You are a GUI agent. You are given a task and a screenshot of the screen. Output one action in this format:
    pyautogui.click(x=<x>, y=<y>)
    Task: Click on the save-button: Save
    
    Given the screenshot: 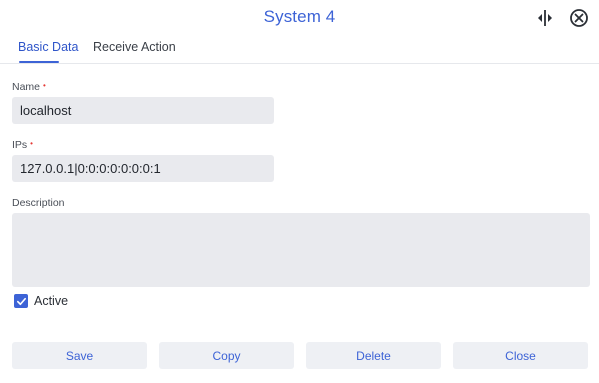 What is the action you would take?
    pyautogui.click(x=79, y=355)
    